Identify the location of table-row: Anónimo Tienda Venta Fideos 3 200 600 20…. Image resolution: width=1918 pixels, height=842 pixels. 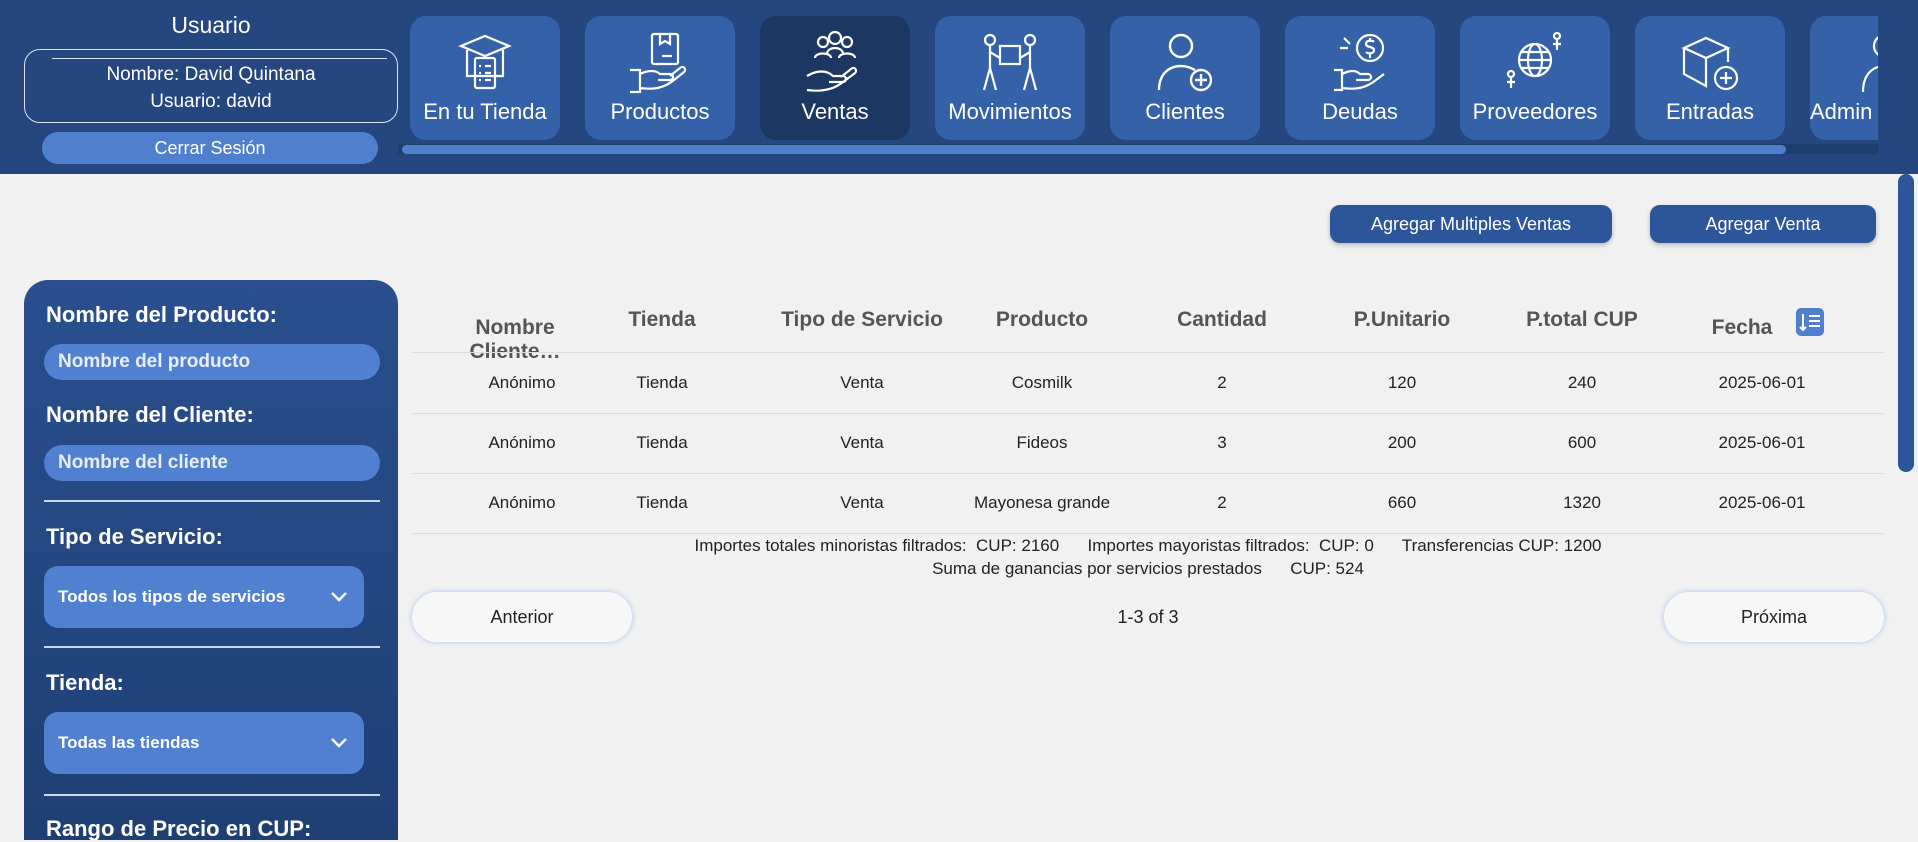
(1148, 443).